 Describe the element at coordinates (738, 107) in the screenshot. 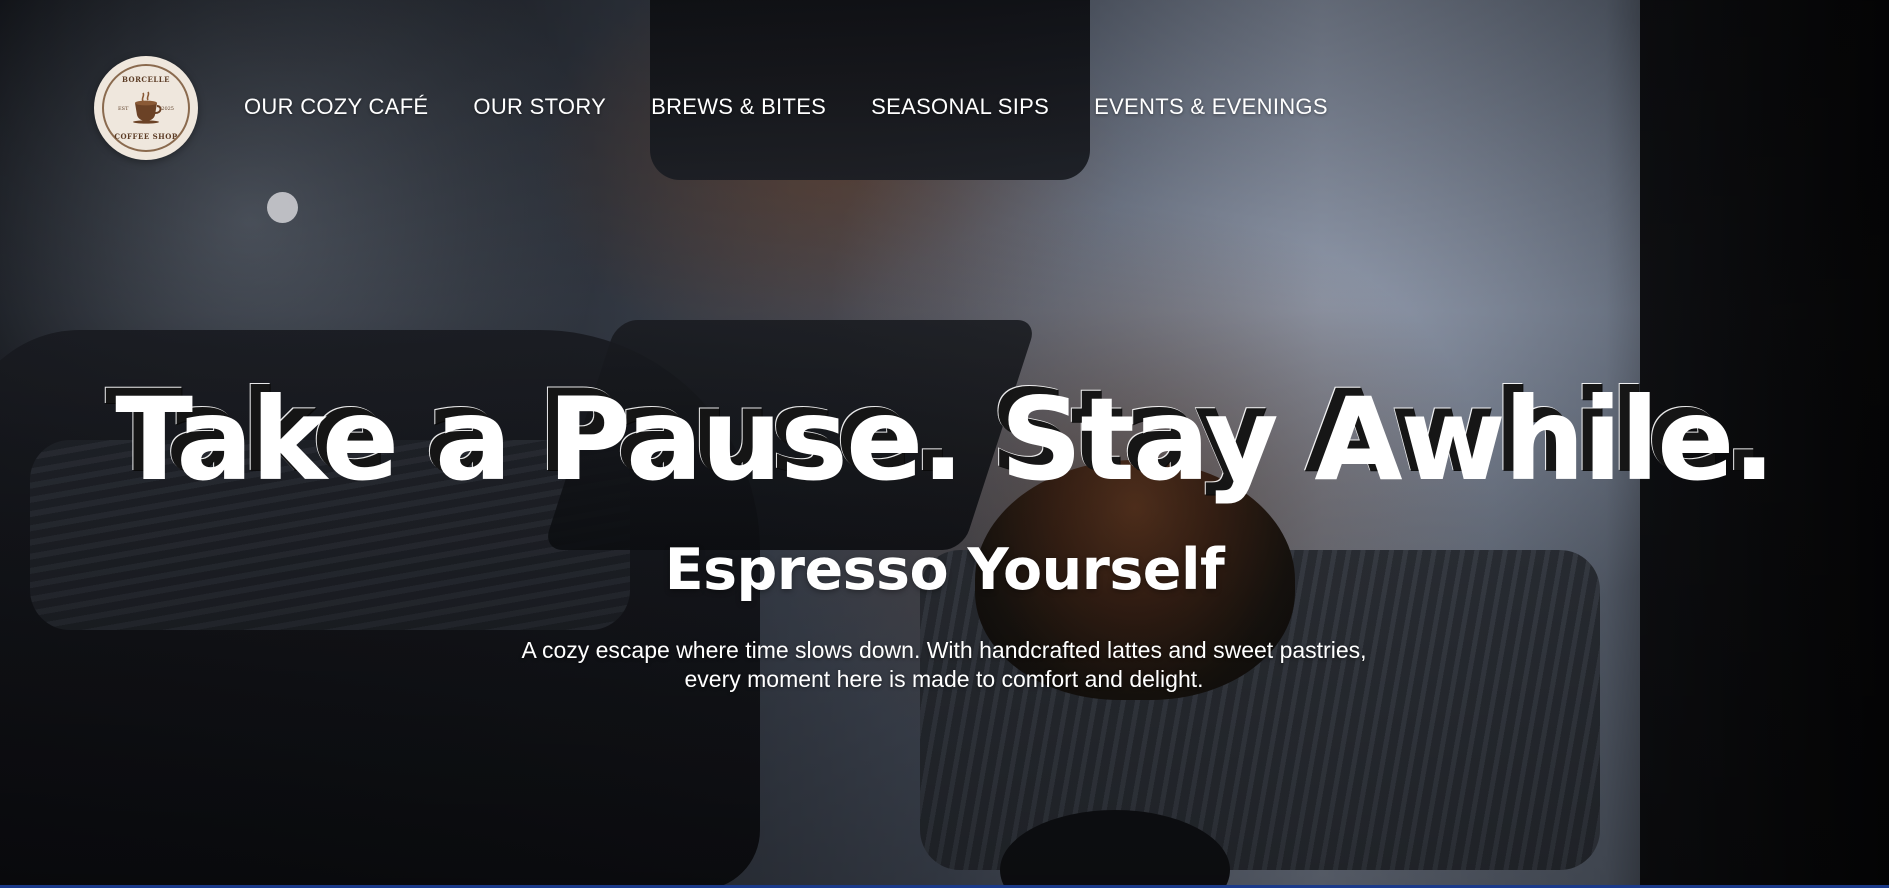

I see `nav-item-brews-and-bites: BREWS & BITES` at that location.